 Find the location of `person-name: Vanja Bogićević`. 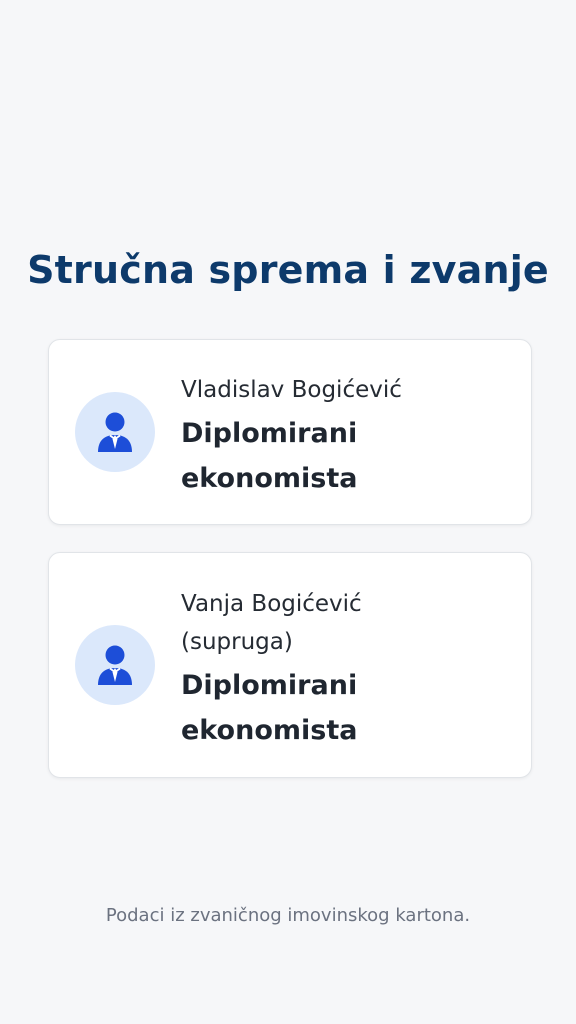

person-name: Vanja Bogićević is located at coordinates (271, 604).